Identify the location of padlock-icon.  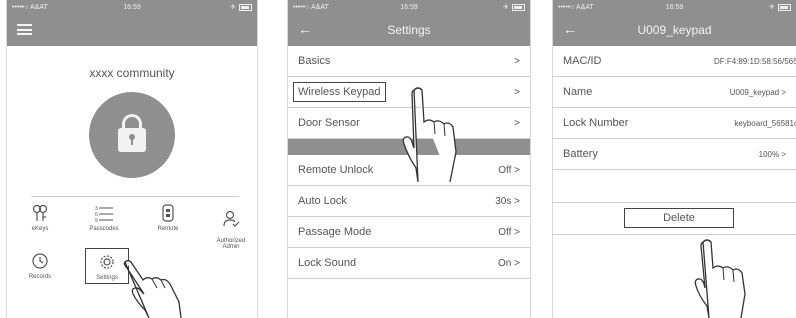
(132, 140).